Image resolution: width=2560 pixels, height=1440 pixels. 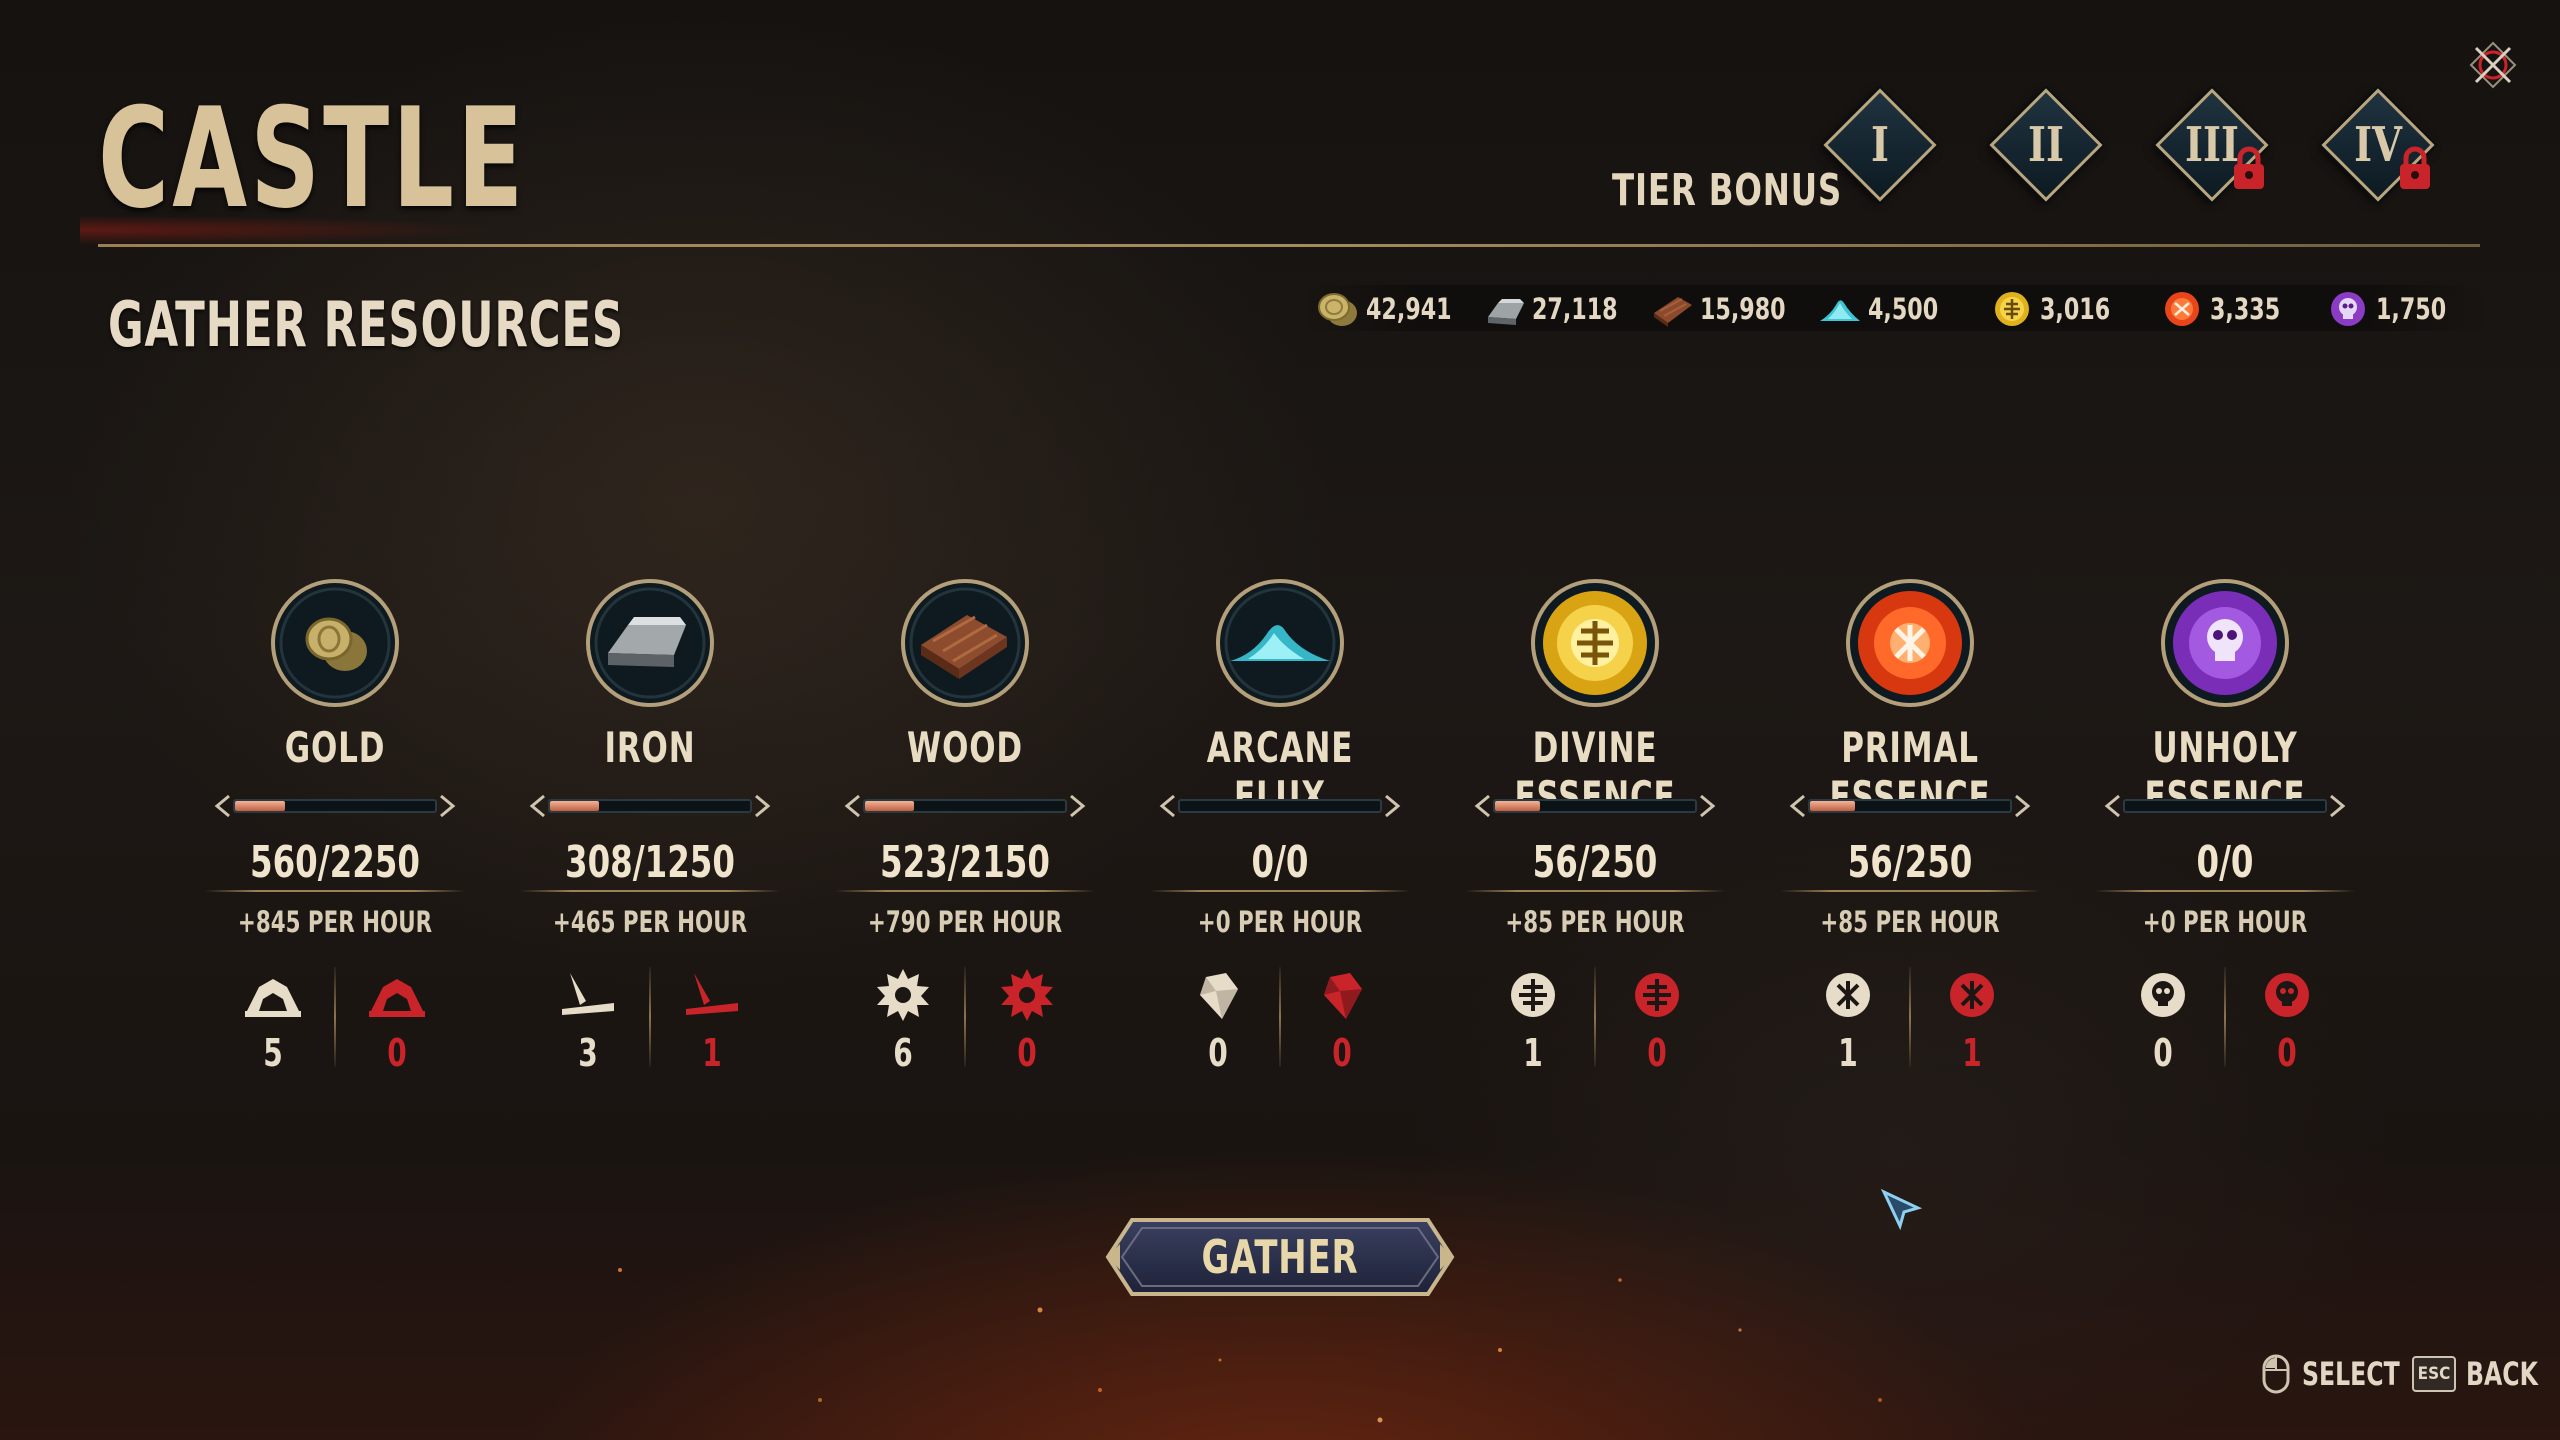 What do you see at coordinates (2212, 145) in the screenshot?
I see `tier-3-badge: III` at bounding box center [2212, 145].